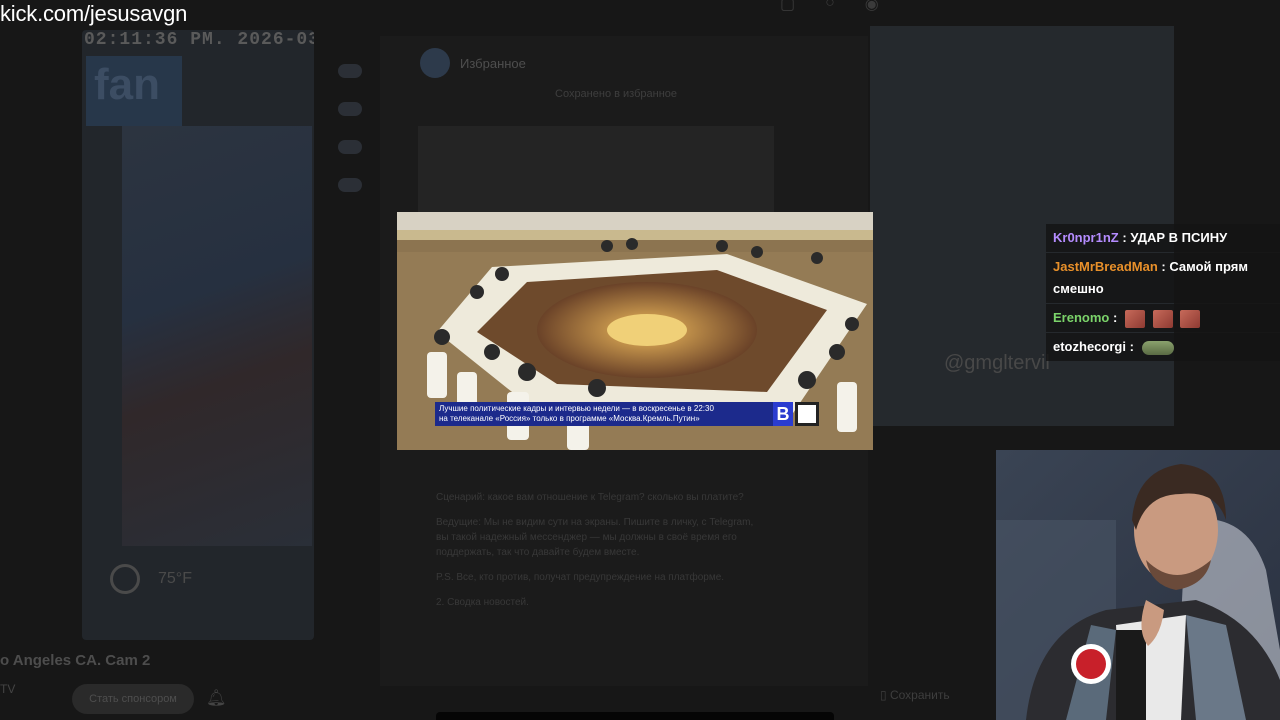  What do you see at coordinates (75, 660) in the screenshot?
I see `cam-video-title: o Angeles CA. Cam 2` at bounding box center [75, 660].